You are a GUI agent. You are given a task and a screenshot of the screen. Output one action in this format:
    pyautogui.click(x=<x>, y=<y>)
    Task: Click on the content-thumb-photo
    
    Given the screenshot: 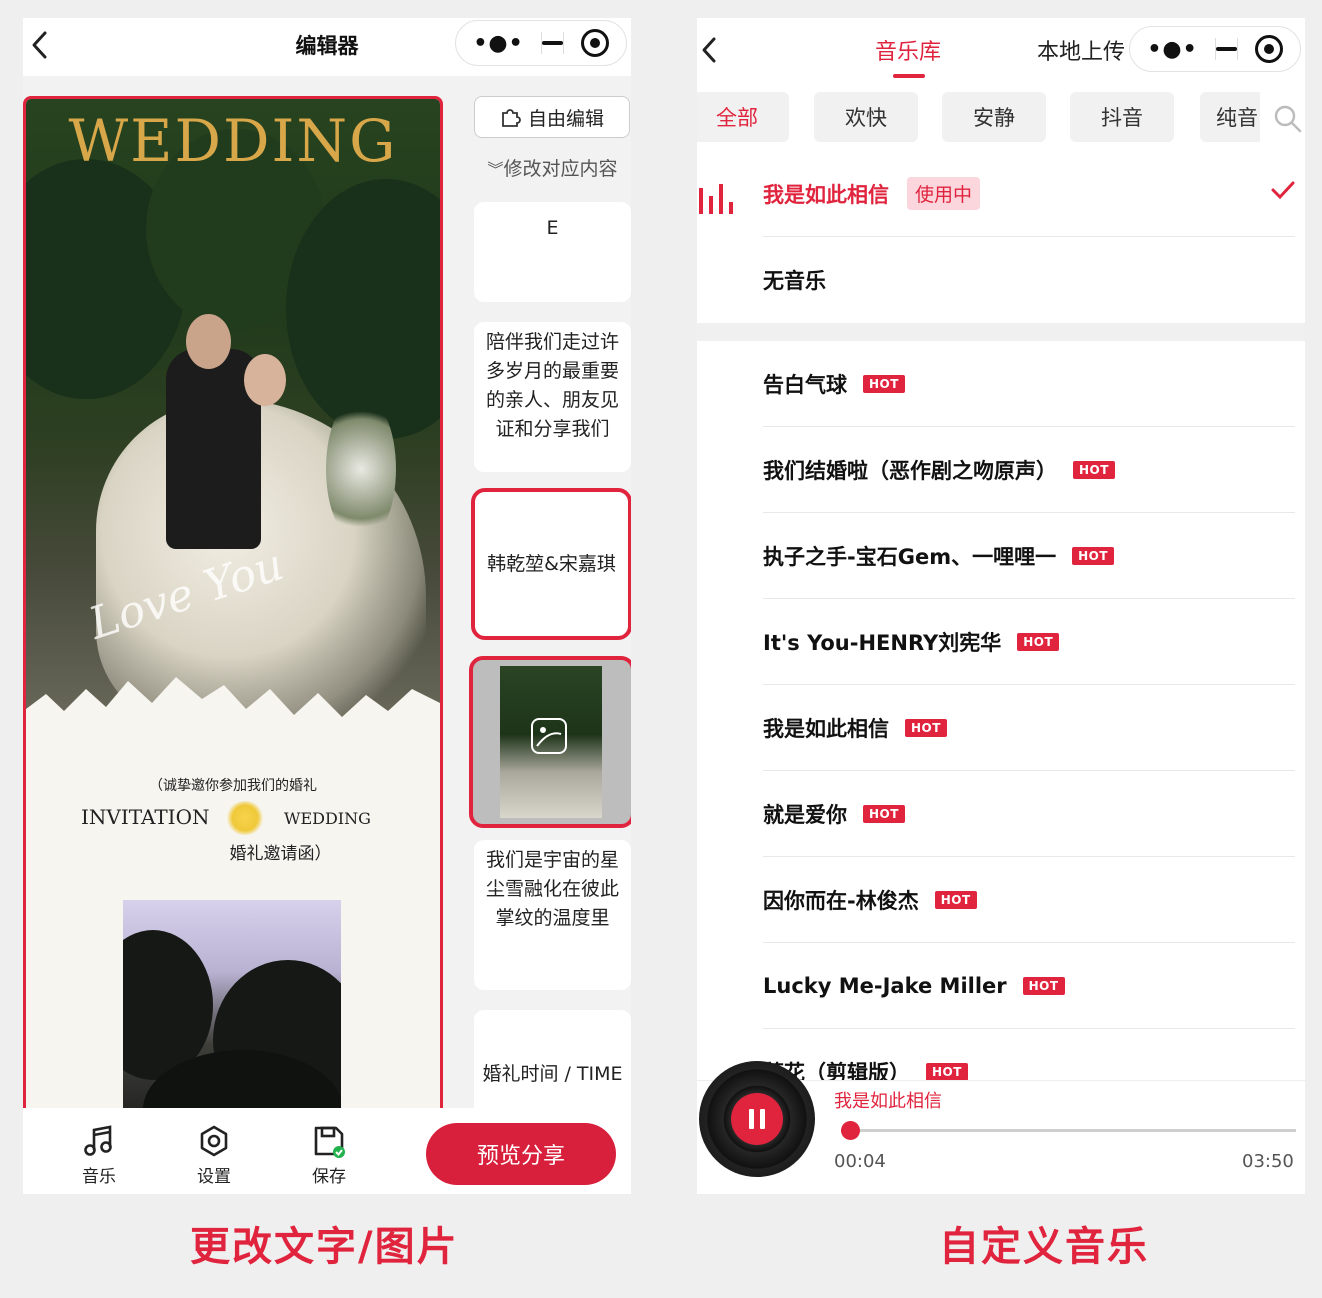 What is the action you would take?
    pyautogui.click(x=550, y=742)
    